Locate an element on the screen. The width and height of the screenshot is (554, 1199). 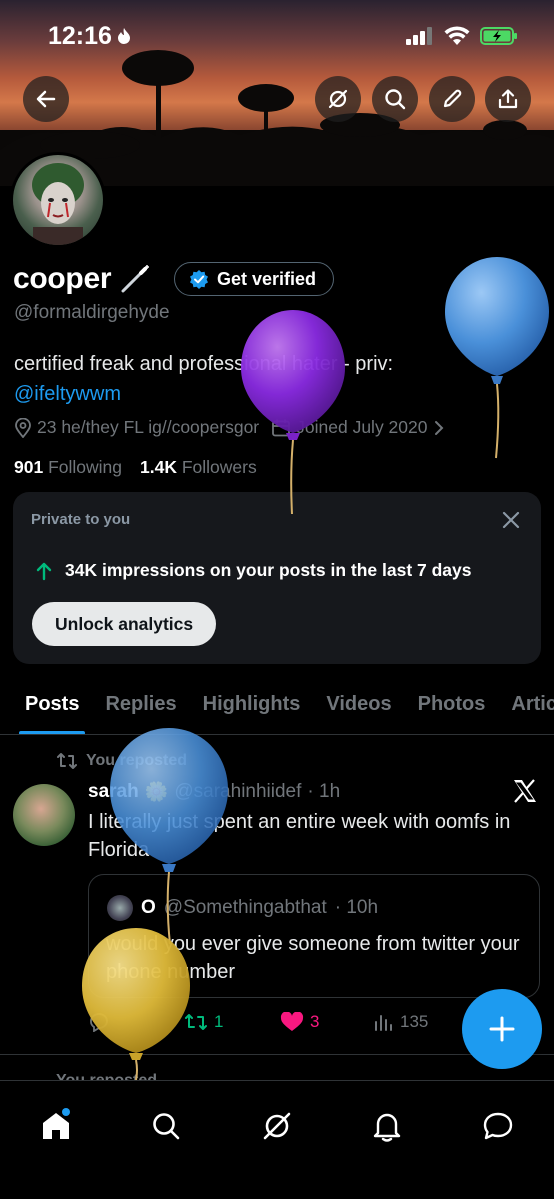
following-label: Following is located at coordinates (85, 467).